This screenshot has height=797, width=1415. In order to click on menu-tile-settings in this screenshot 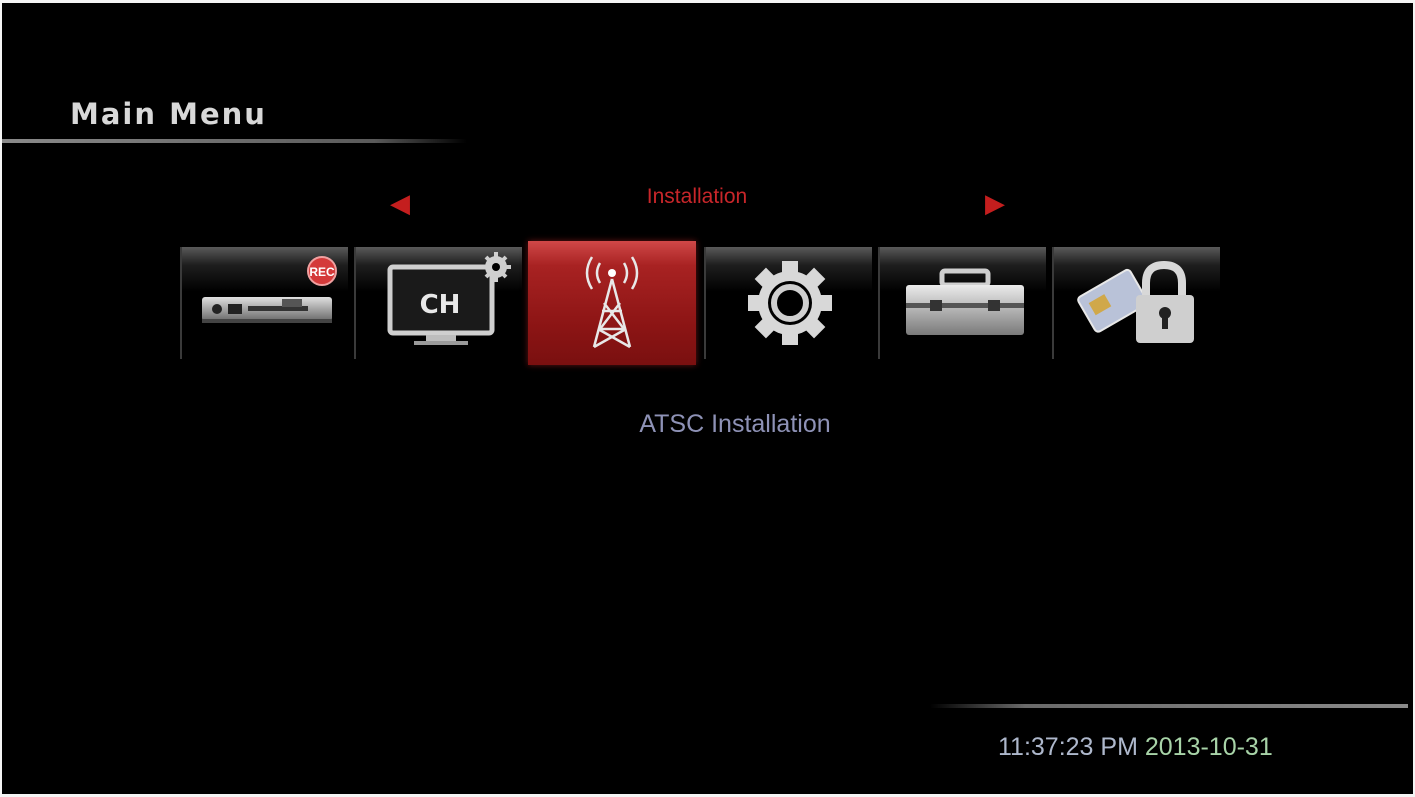, I will do `click(788, 303)`.